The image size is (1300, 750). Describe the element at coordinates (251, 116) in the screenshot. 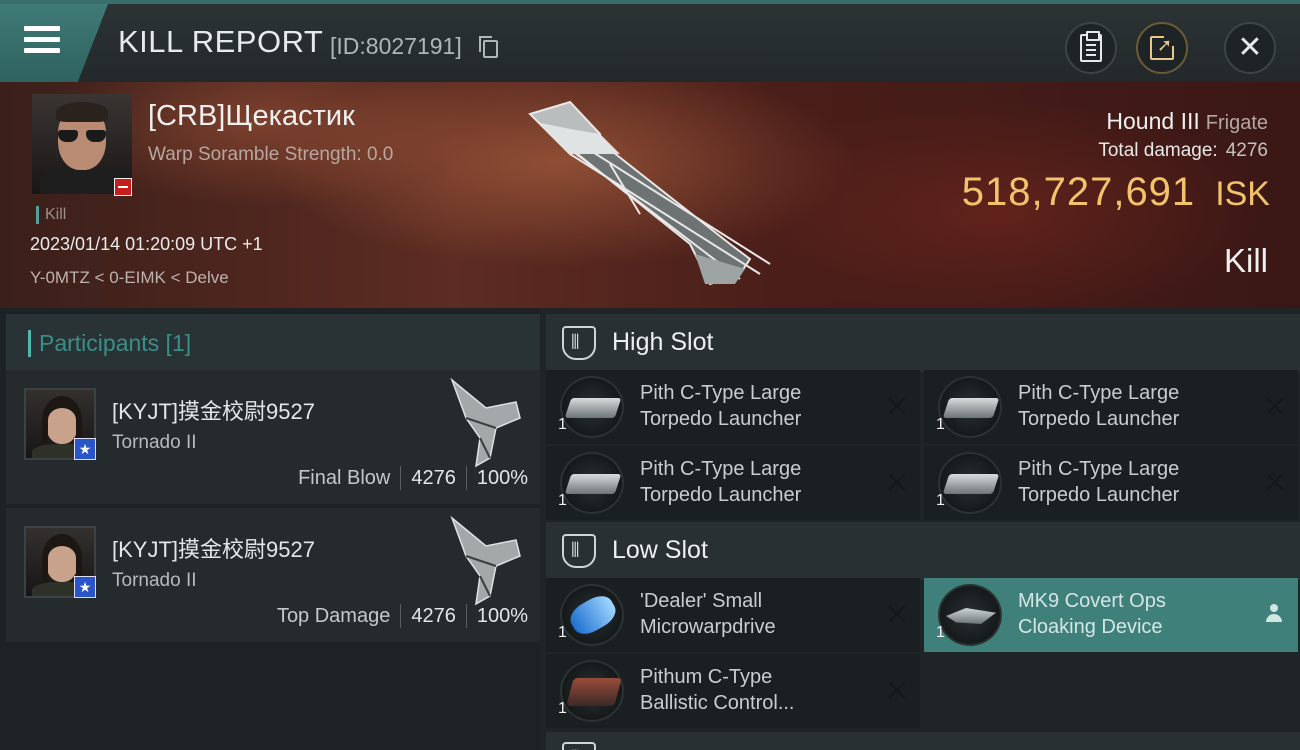

I see `victim-name: [CRB]Щекастик` at that location.